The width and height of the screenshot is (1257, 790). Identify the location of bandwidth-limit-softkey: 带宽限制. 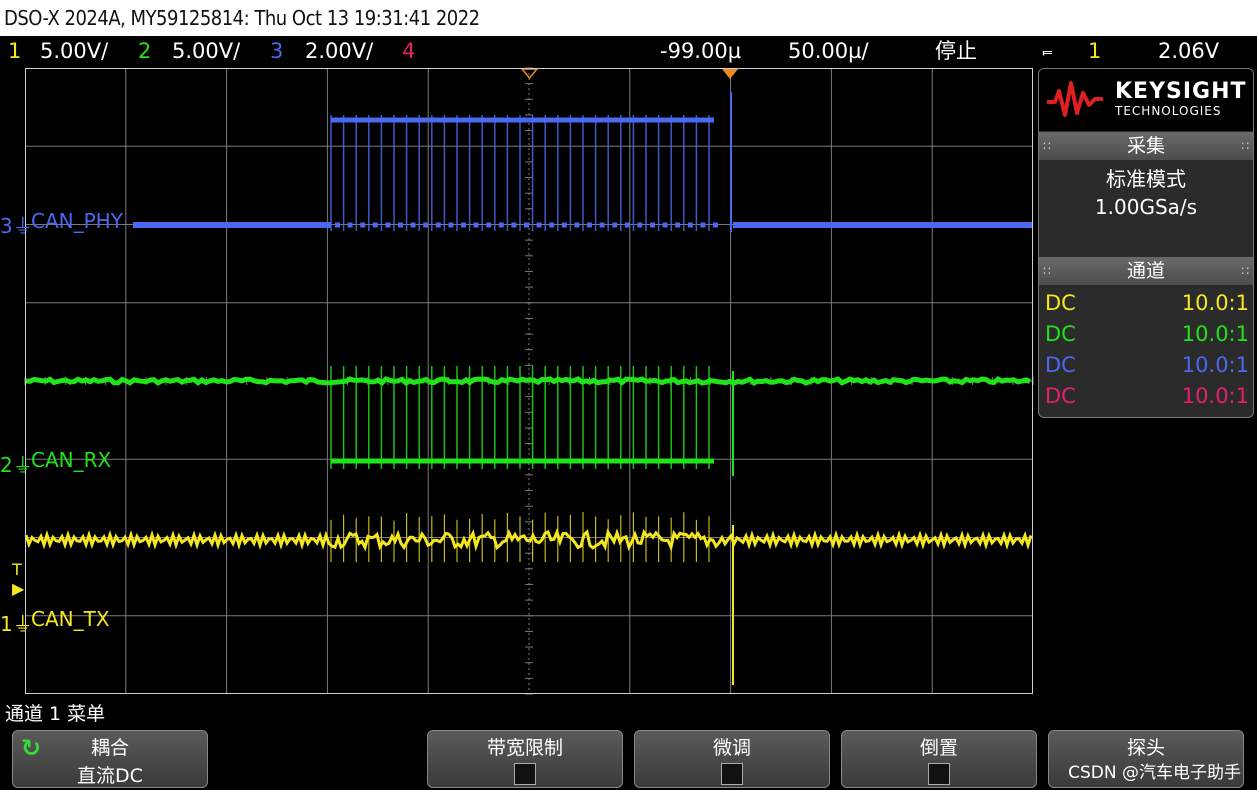
(525, 759).